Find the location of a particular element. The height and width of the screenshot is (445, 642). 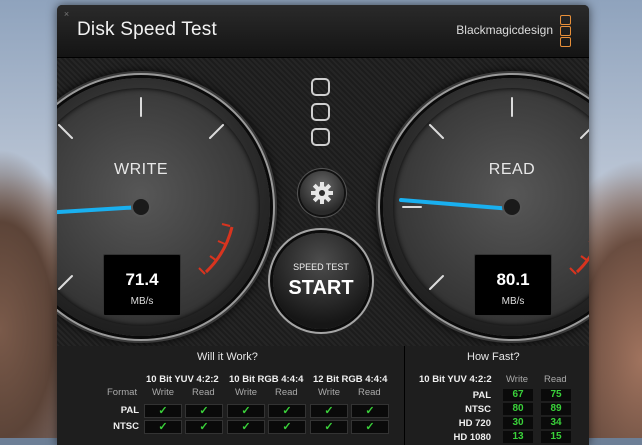

speed-test-start-button: SPEED TEST START is located at coordinates (321, 281).